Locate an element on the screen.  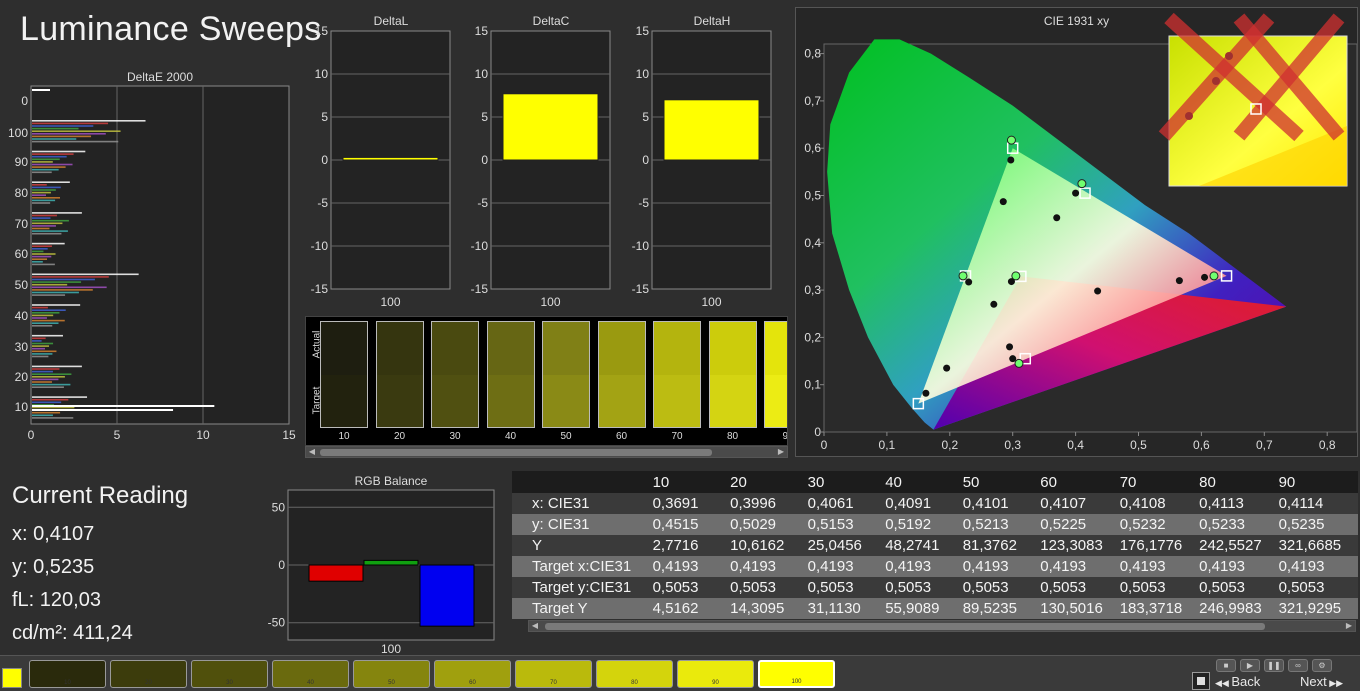
reading-y: y: 0,5235 is located at coordinates (53, 567).